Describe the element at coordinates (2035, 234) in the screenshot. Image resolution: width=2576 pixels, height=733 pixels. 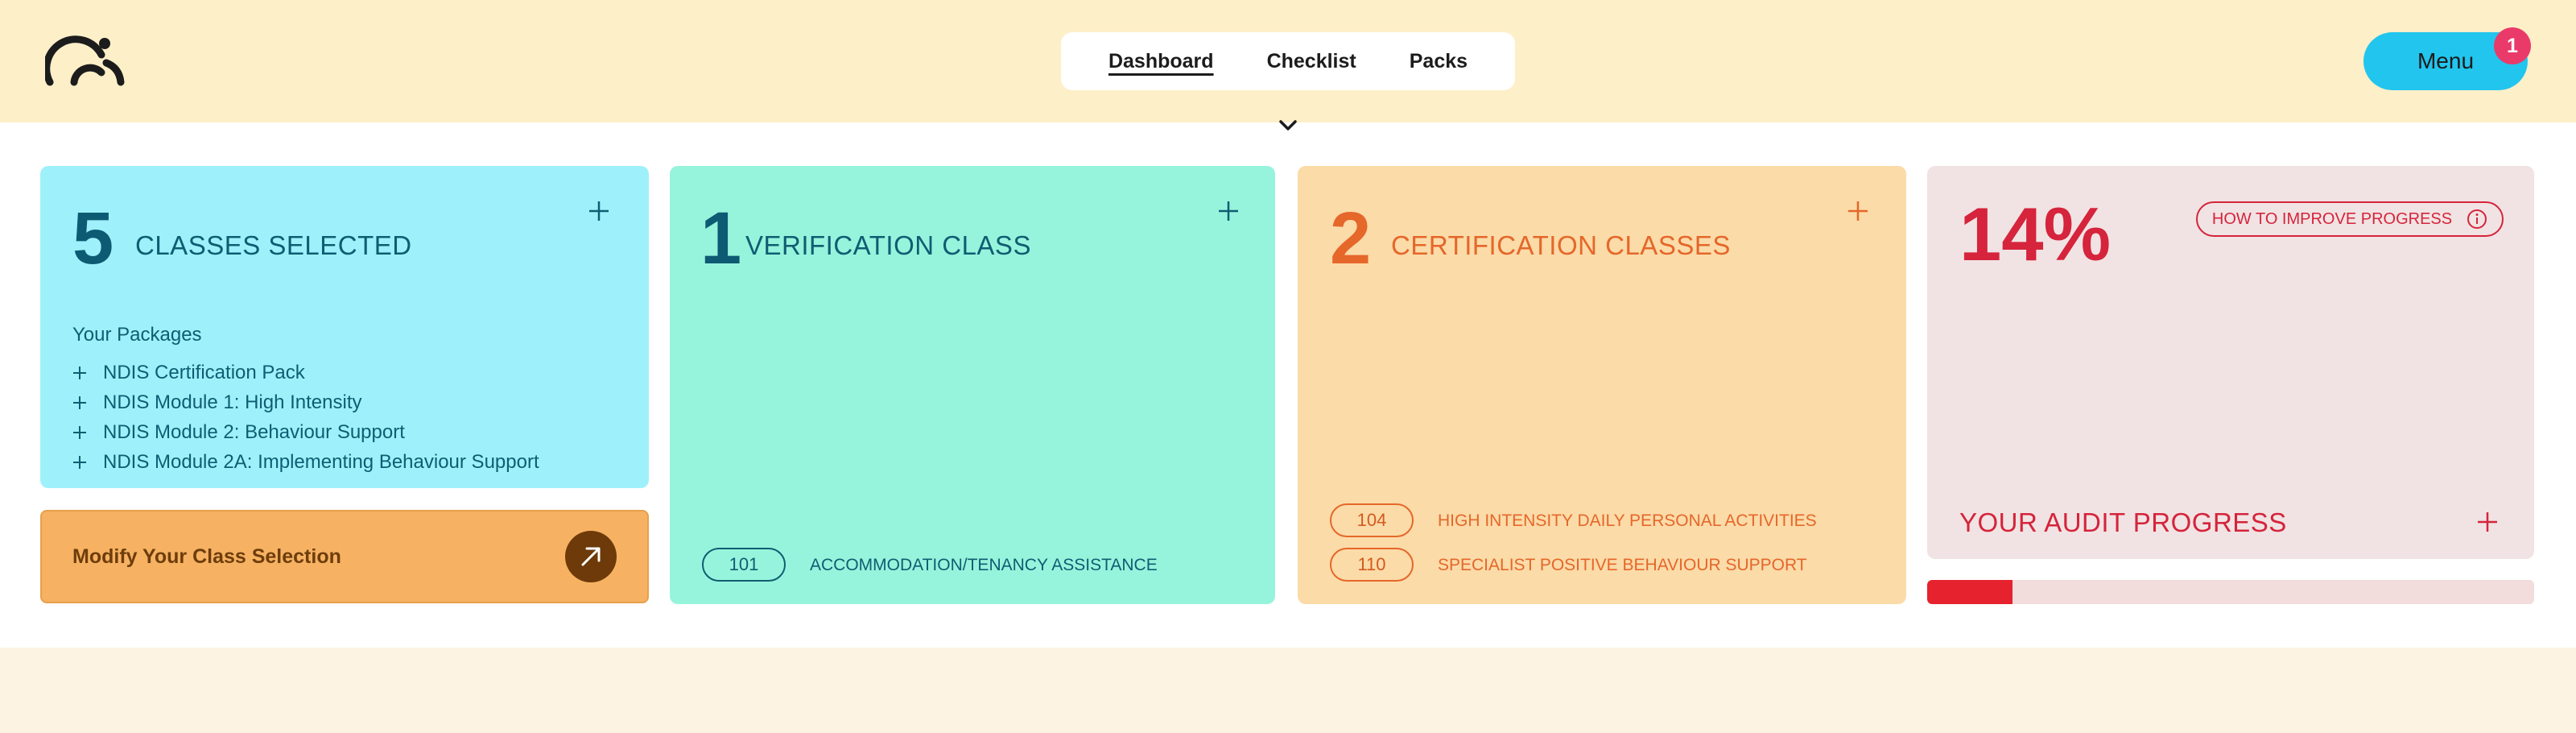
I see `audit-percent: 14%` at that location.